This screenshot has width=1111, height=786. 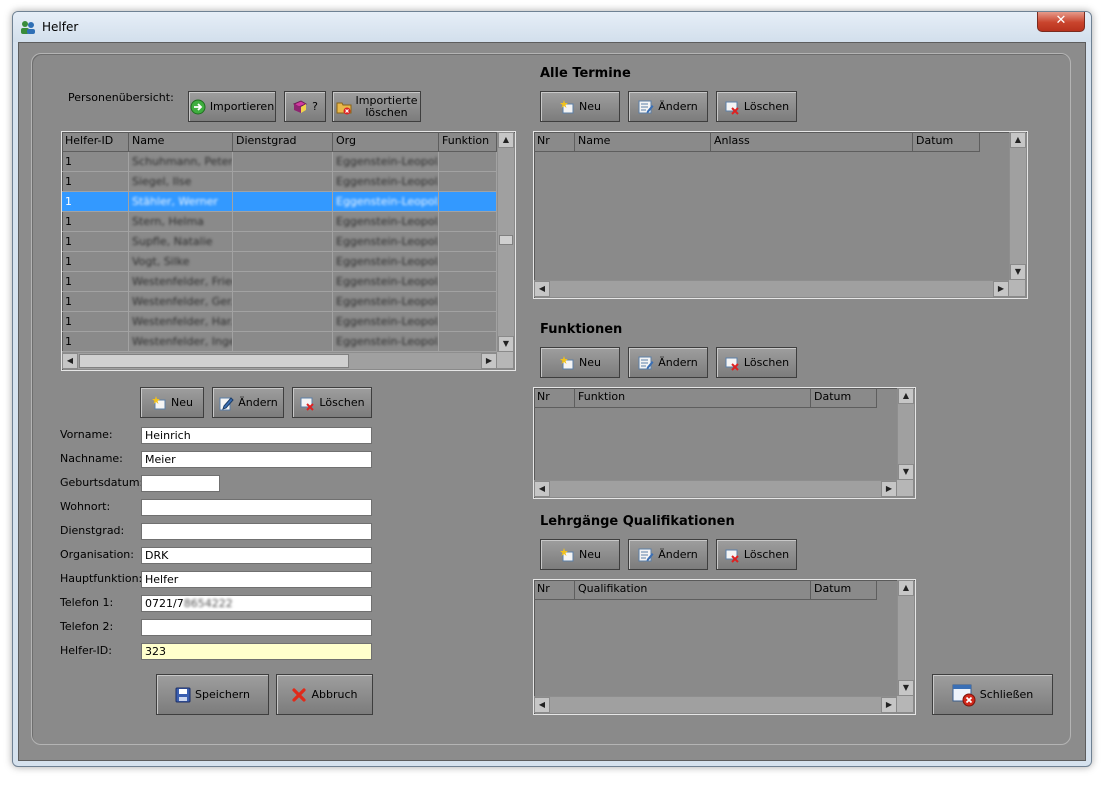 What do you see at coordinates (812, 142) in the screenshot?
I see `column-header-anlass: Anlass` at bounding box center [812, 142].